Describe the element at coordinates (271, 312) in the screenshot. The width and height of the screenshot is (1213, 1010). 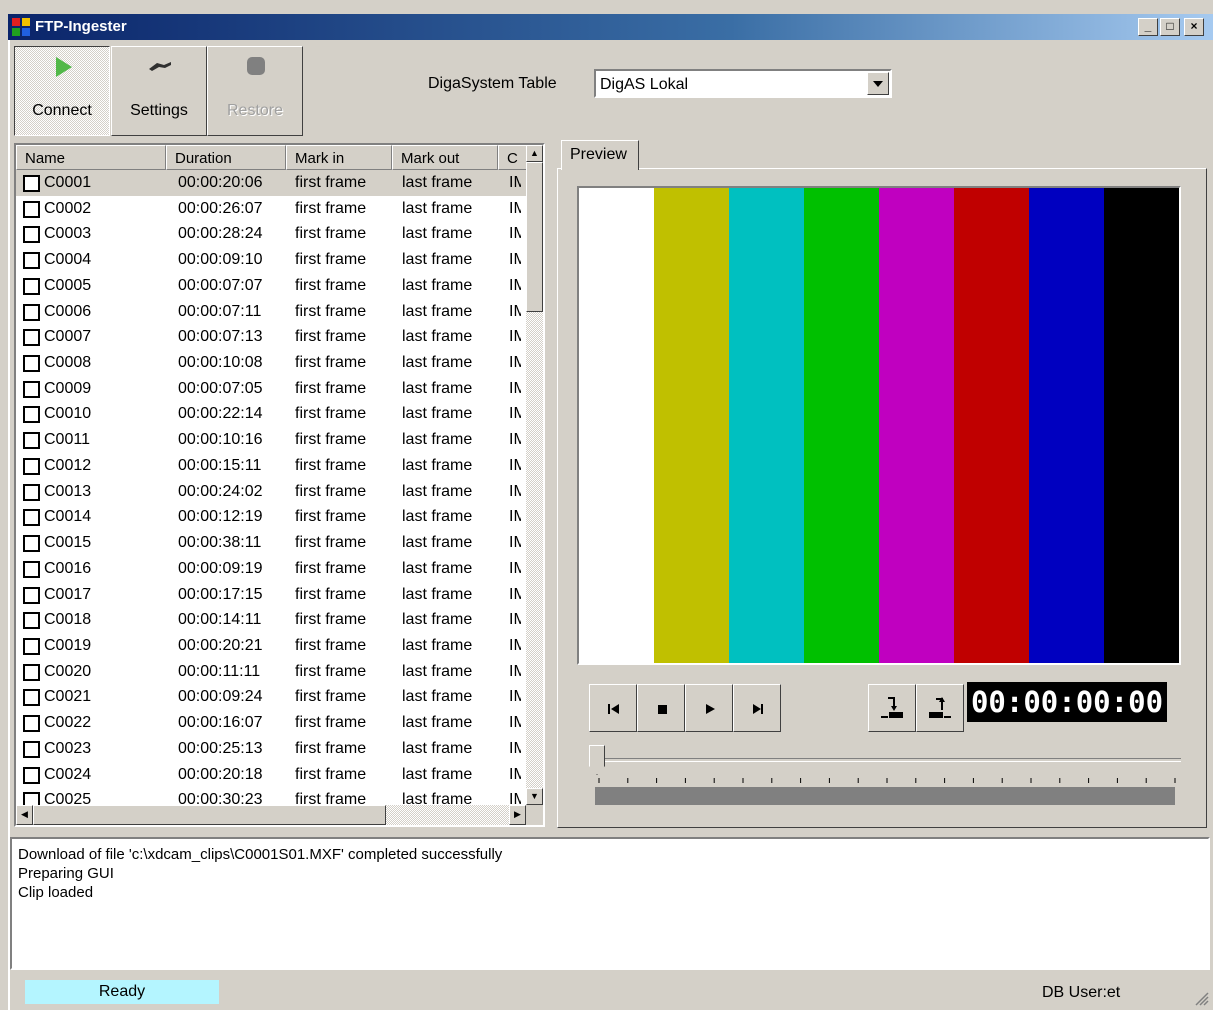
I see `clip-row: C0006 00:00:07:11 first frame last frame IM` at that location.